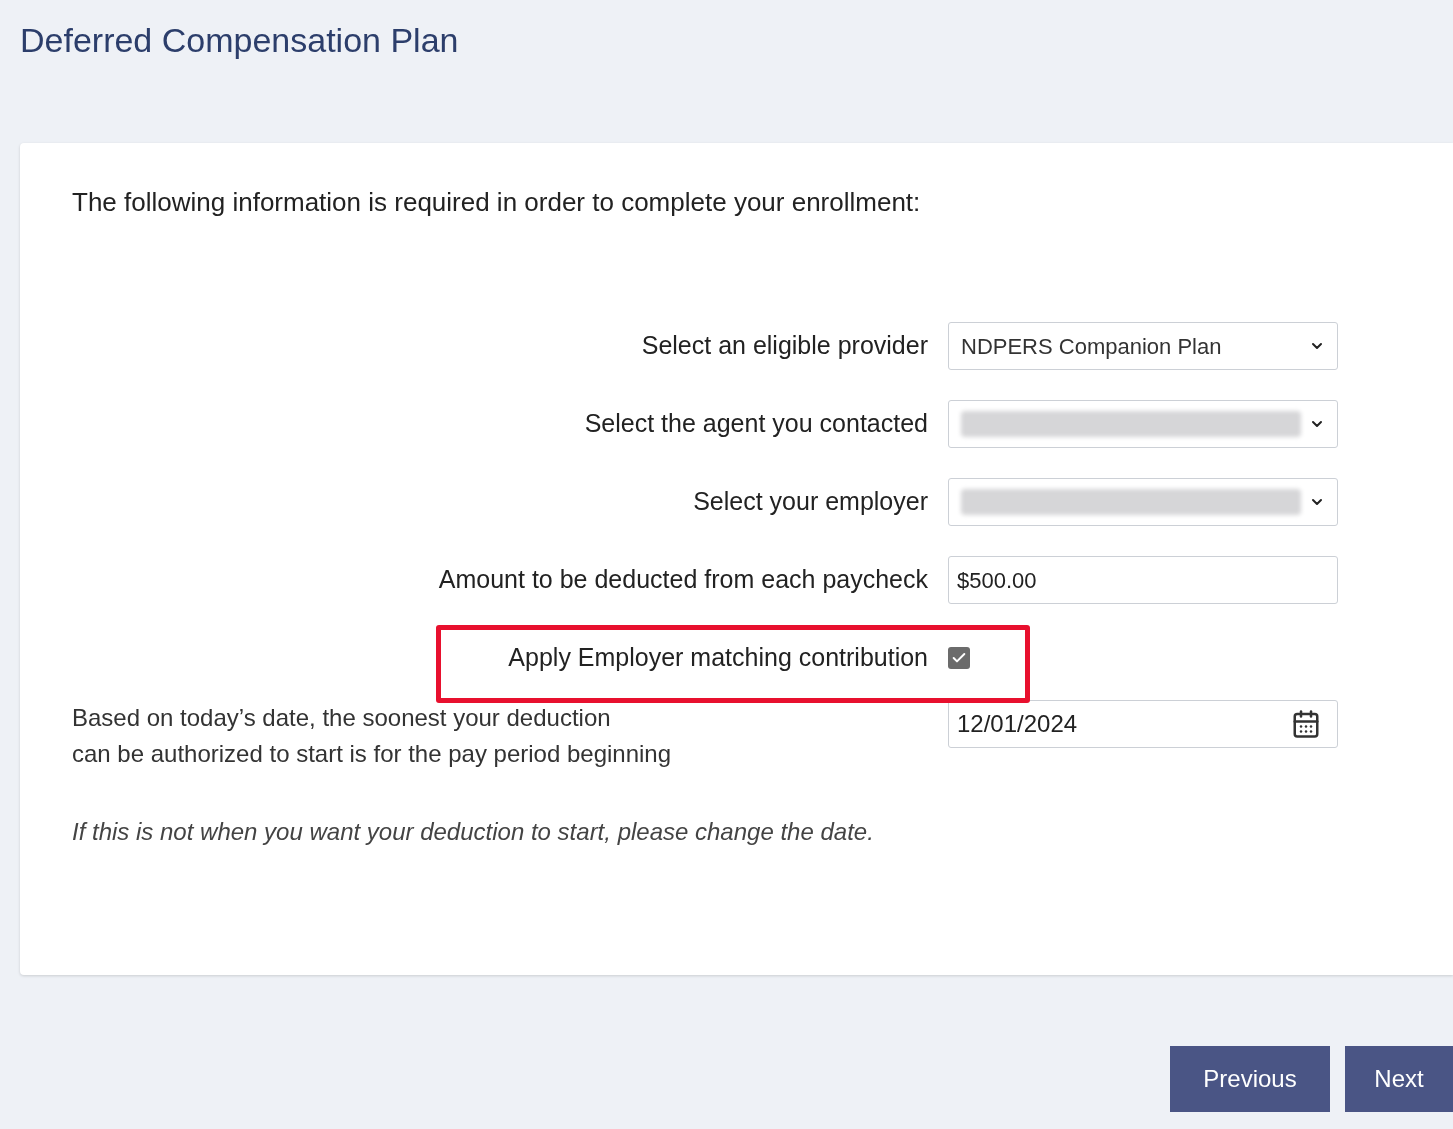 The height and width of the screenshot is (1129, 1453). I want to click on amount-field: $500.00, so click(1143, 580).